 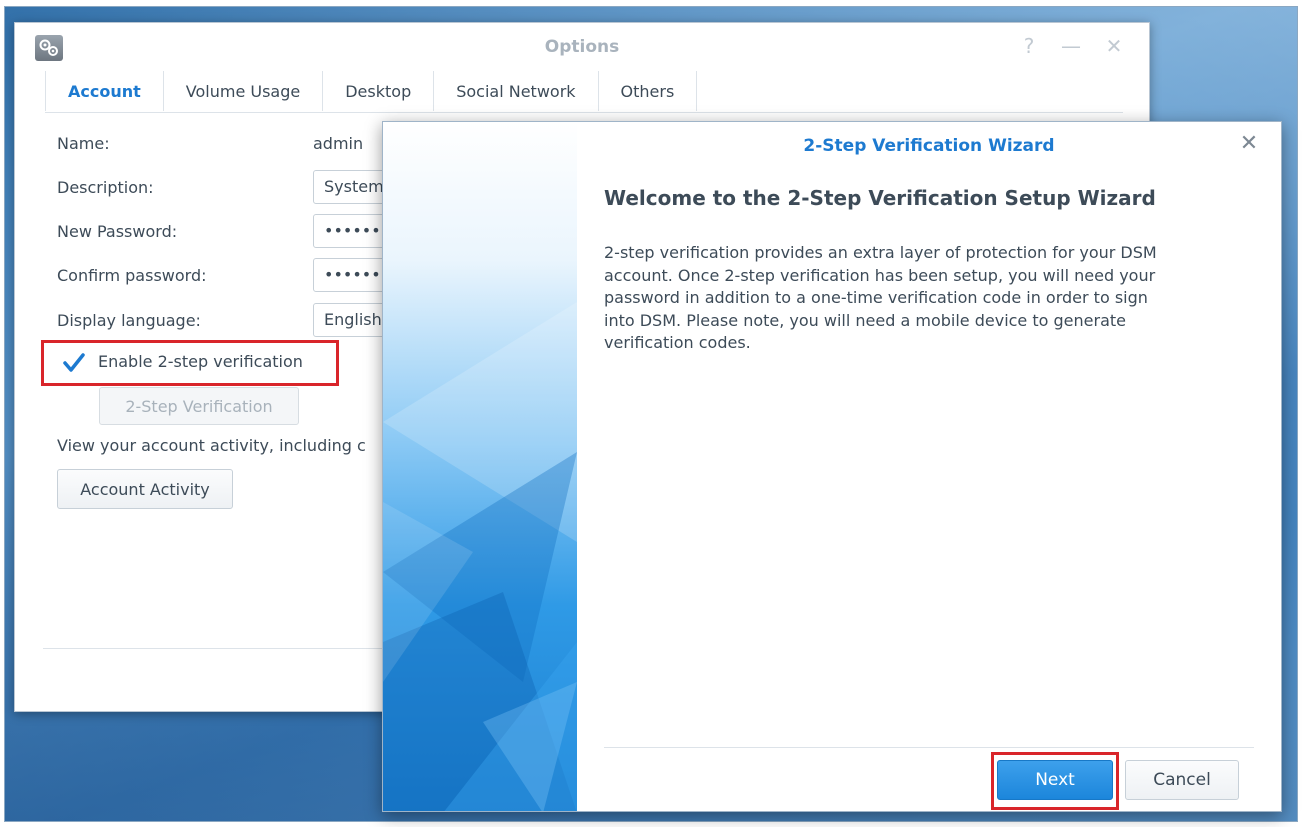 I want to click on tab-others: Others, so click(x=648, y=91).